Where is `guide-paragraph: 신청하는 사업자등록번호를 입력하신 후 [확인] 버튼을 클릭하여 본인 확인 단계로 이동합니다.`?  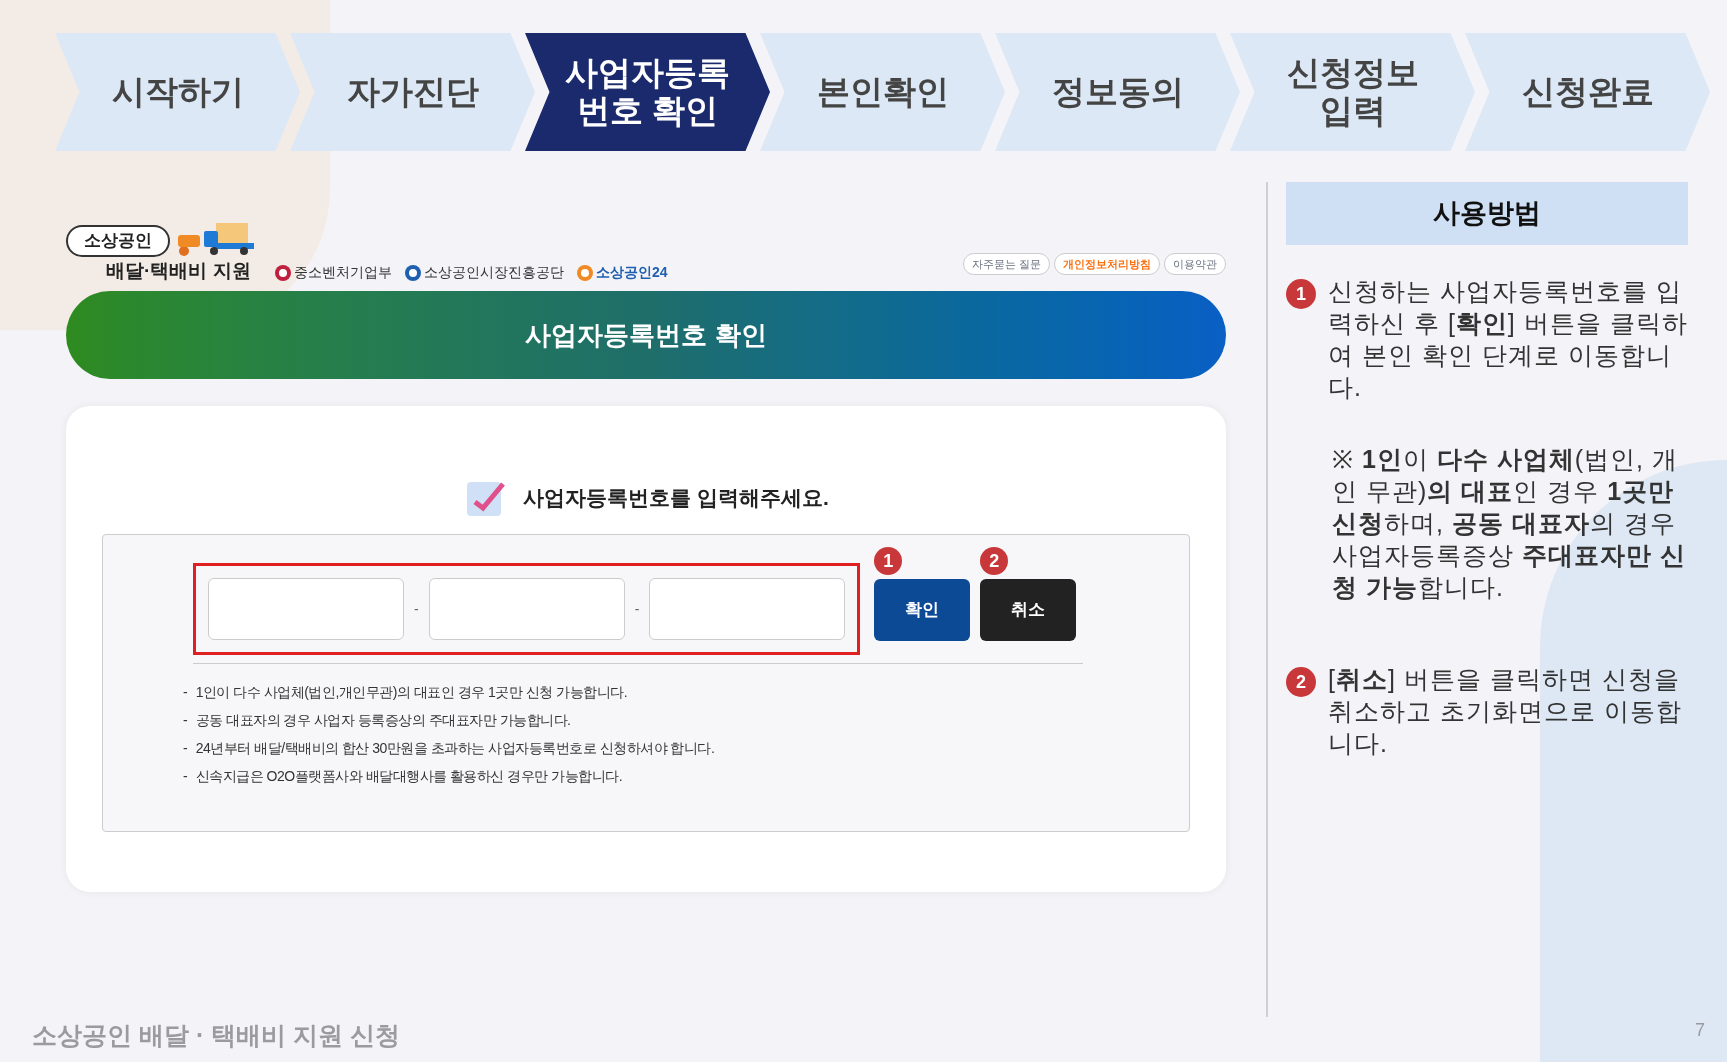 guide-paragraph: 신청하는 사업자등록번호를 입력하신 후 [확인] 버튼을 클릭하여 본인 확인 단계로 이동합니다. is located at coordinates (1508, 339).